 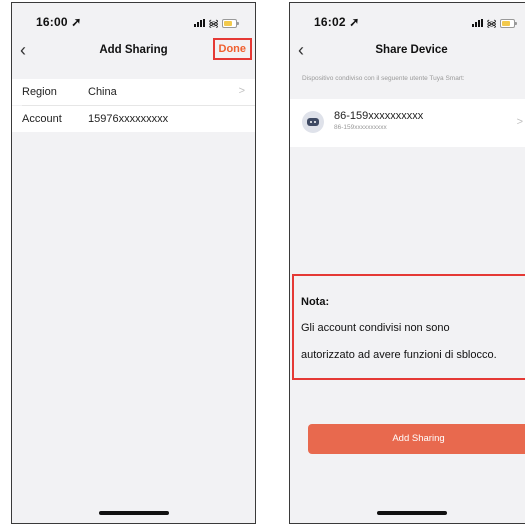 What do you see at coordinates (102, 92) in the screenshot?
I see `region-value: China` at bounding box center [102, 92].